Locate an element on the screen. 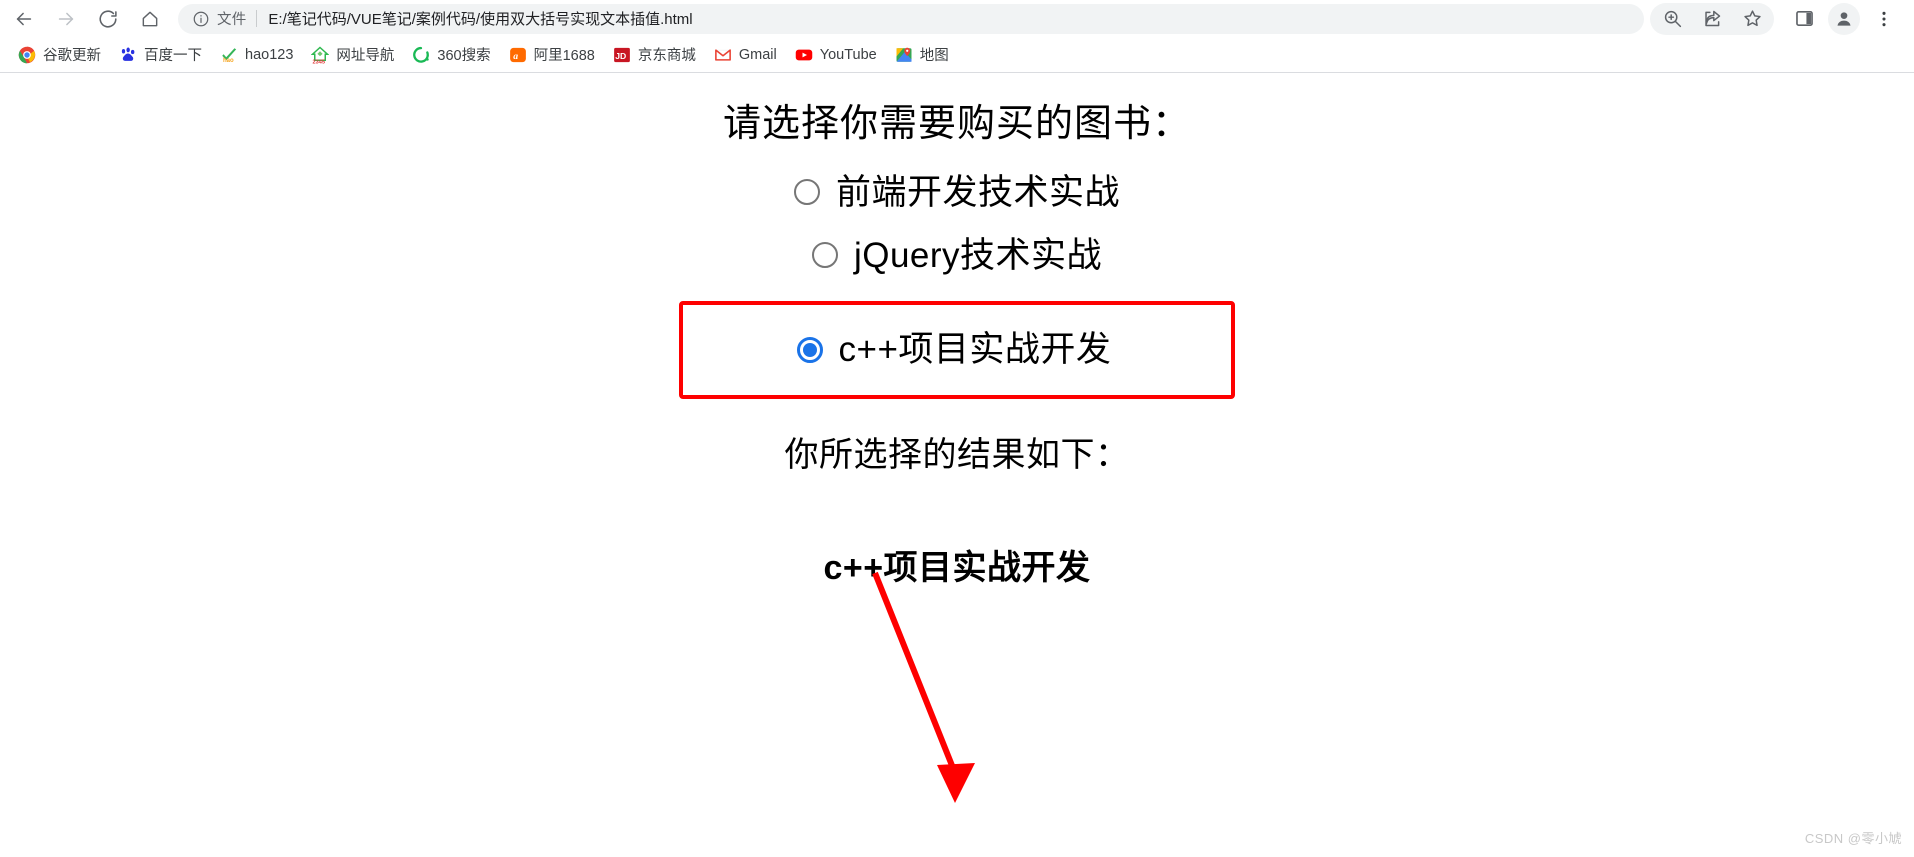 This screenshot has height=857, width=1914. svg-text: JD is located at coordinates (620, 56).